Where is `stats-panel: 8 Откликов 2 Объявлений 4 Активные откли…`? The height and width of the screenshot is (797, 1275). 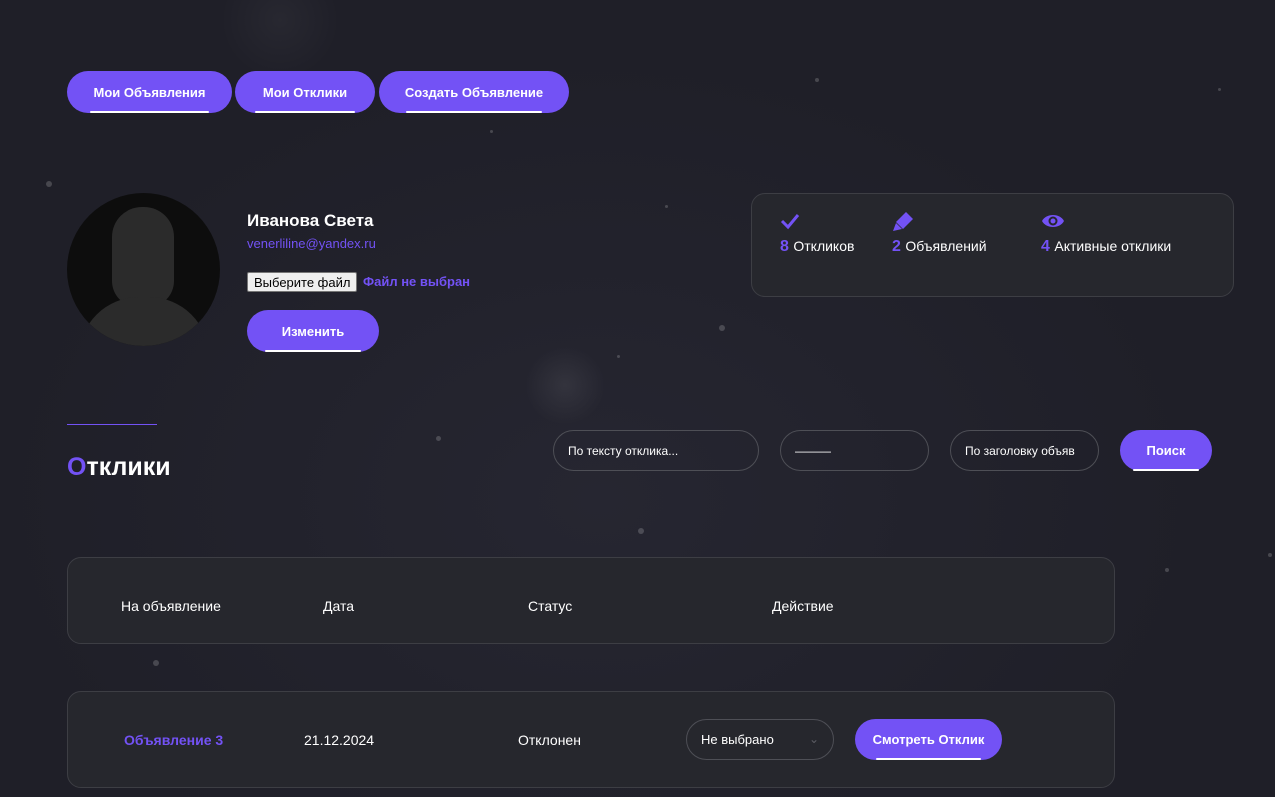 stats-panel: 8 Откликов 2 Объявлений 4 Активные откли… is located at coordinates (992, 245).